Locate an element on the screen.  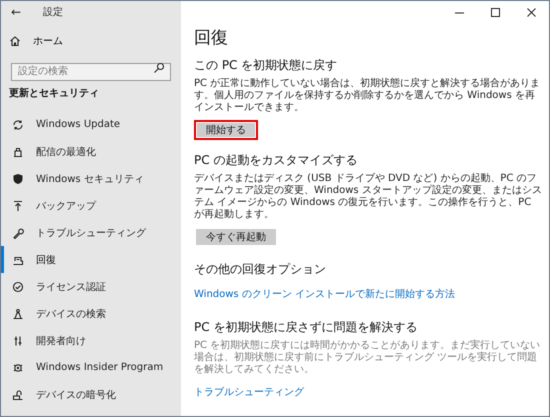
check-icon is located at coordinates (18, 286).